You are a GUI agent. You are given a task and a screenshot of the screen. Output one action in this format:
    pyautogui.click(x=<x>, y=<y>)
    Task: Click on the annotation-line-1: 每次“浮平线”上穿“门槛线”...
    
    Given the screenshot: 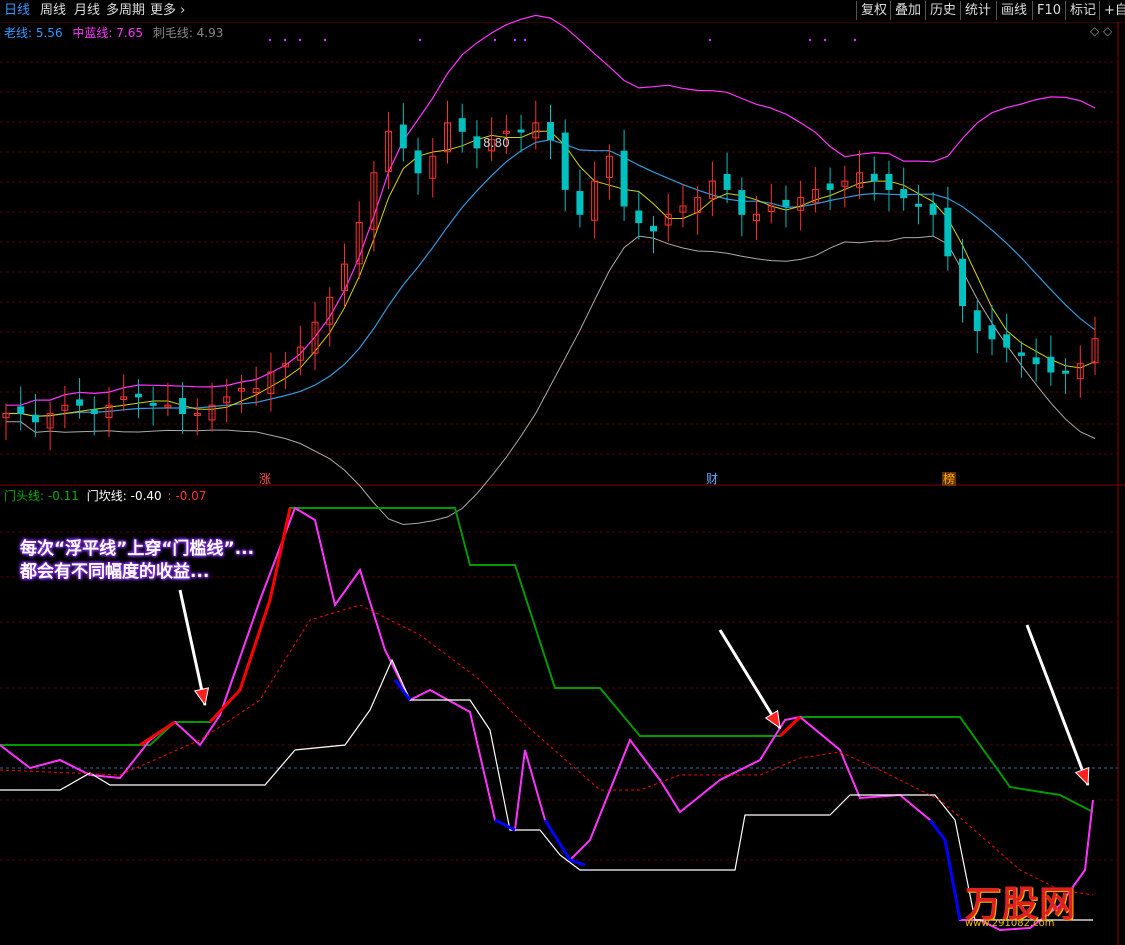 What is the action you would take?
    pyautogui.click(x=137, y=549)
    